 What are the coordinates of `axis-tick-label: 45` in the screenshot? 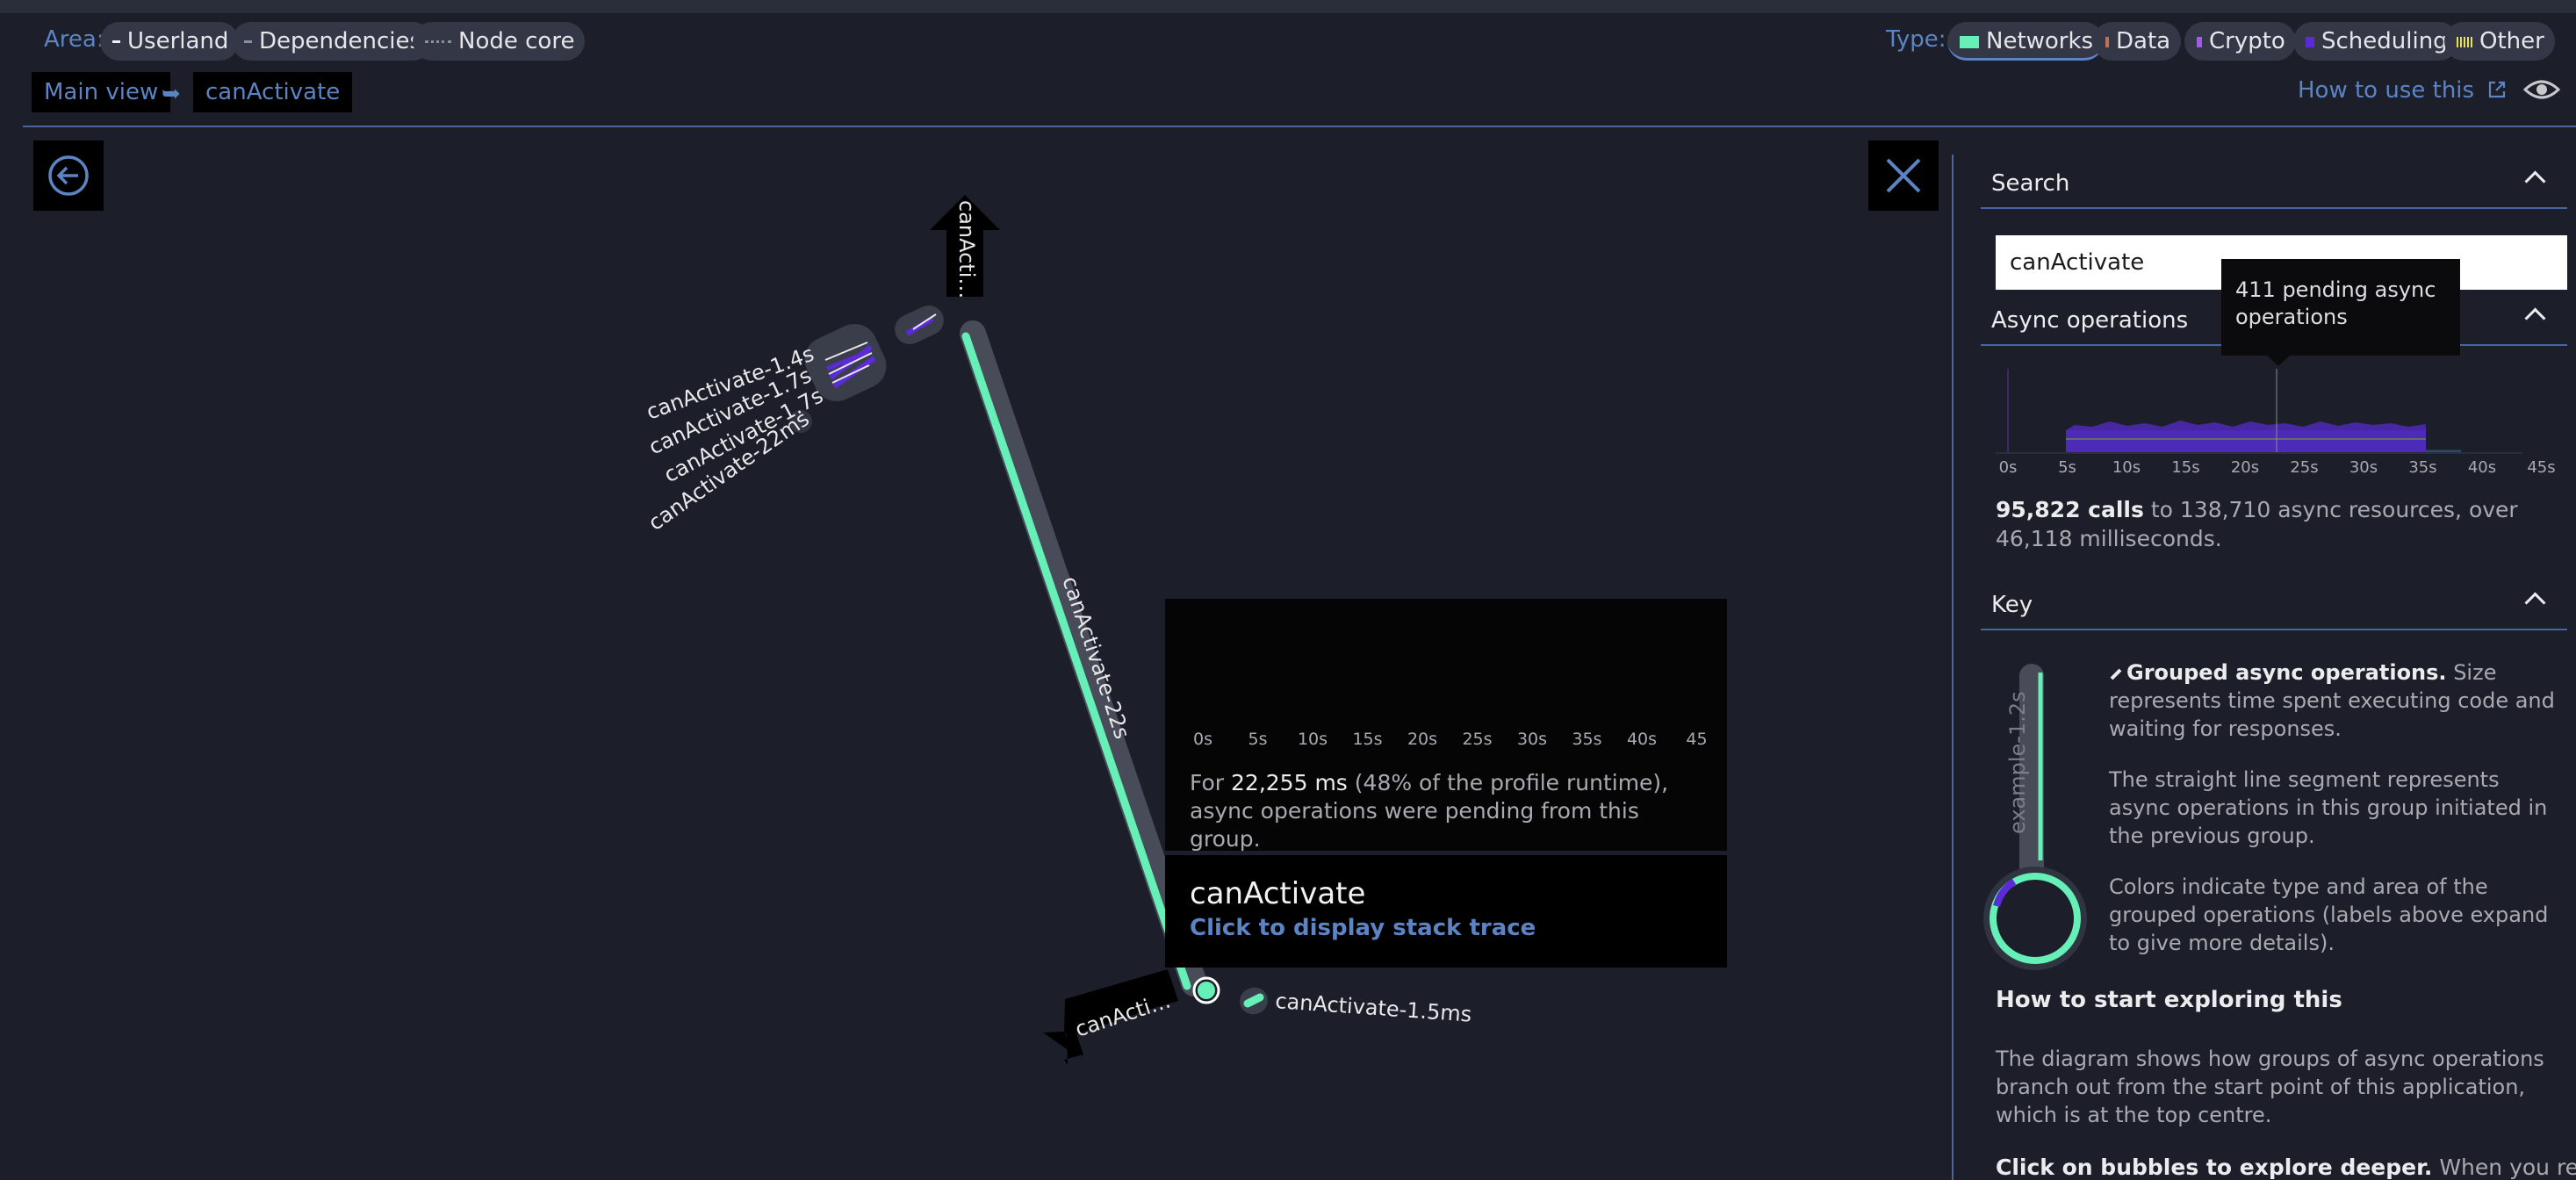 It's located at (1696, 739).